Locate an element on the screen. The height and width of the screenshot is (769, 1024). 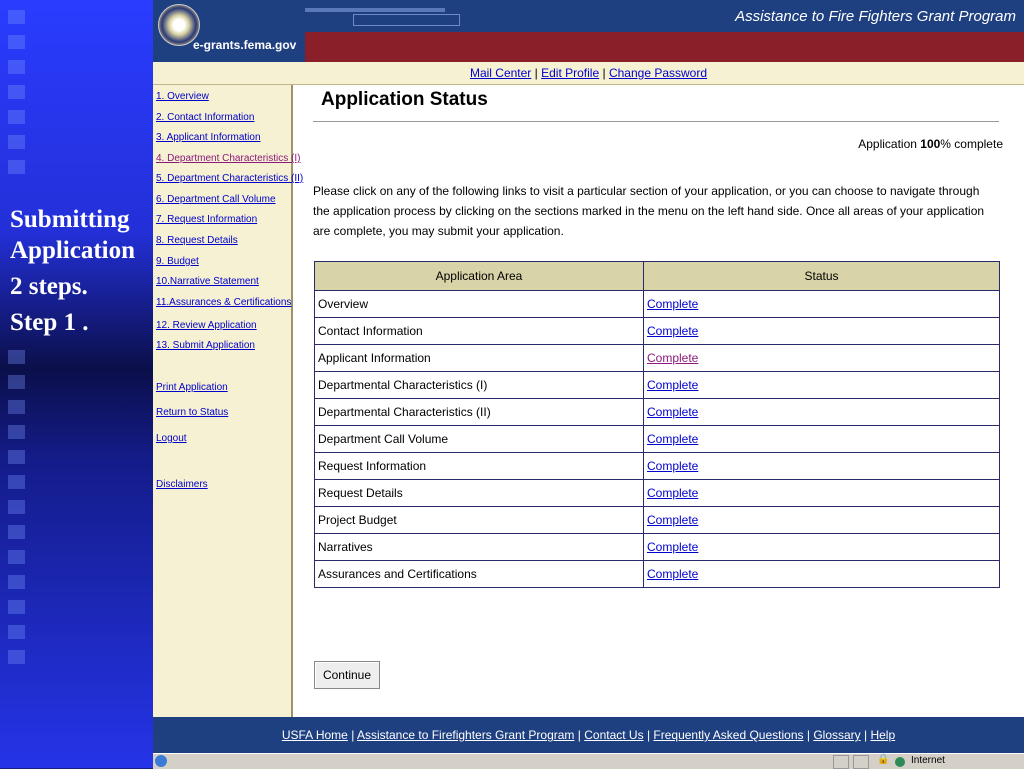
table-row: Departmental Characteristics (I) Complete is located at coordinates (657, 385).